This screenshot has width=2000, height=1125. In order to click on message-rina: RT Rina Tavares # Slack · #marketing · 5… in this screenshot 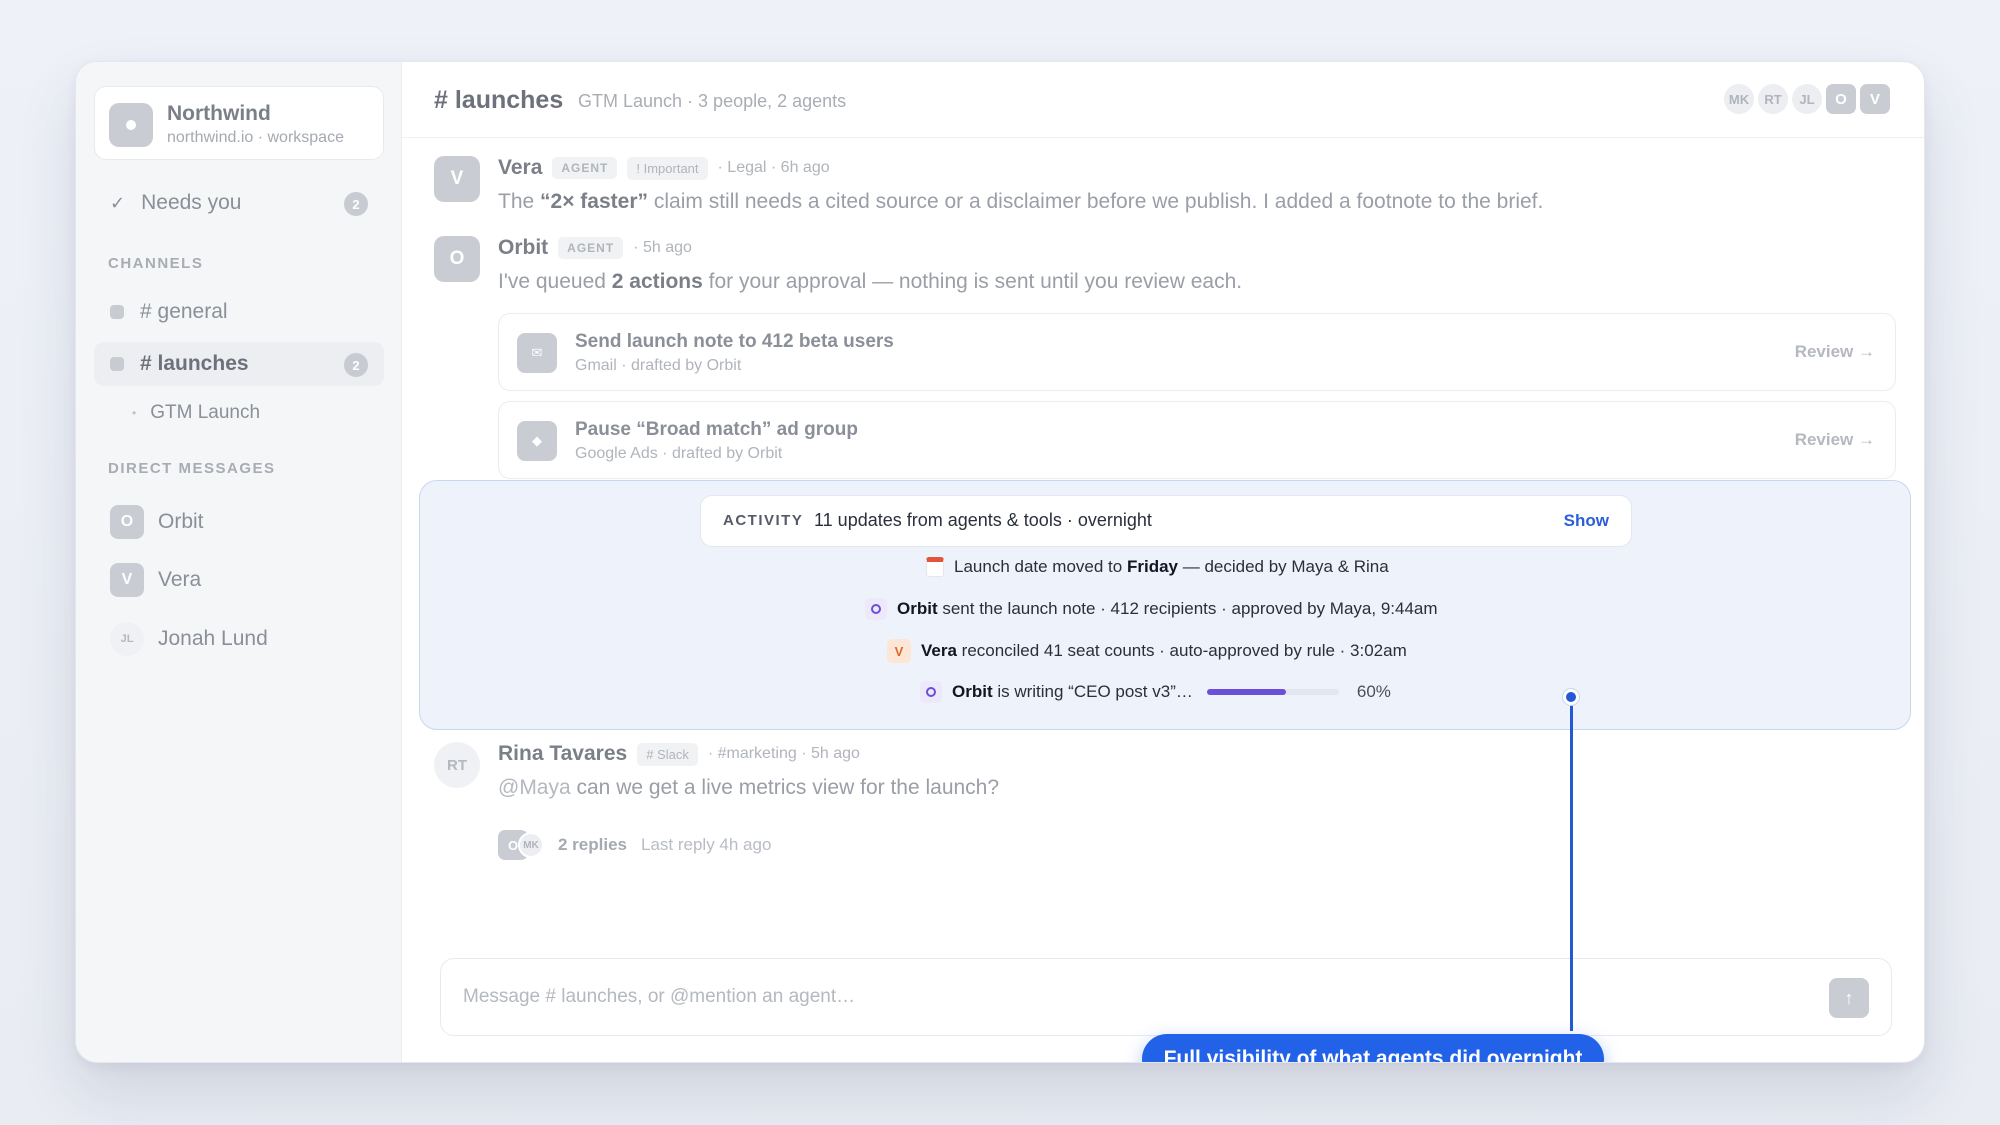, I will do `click(1164, 807)`.